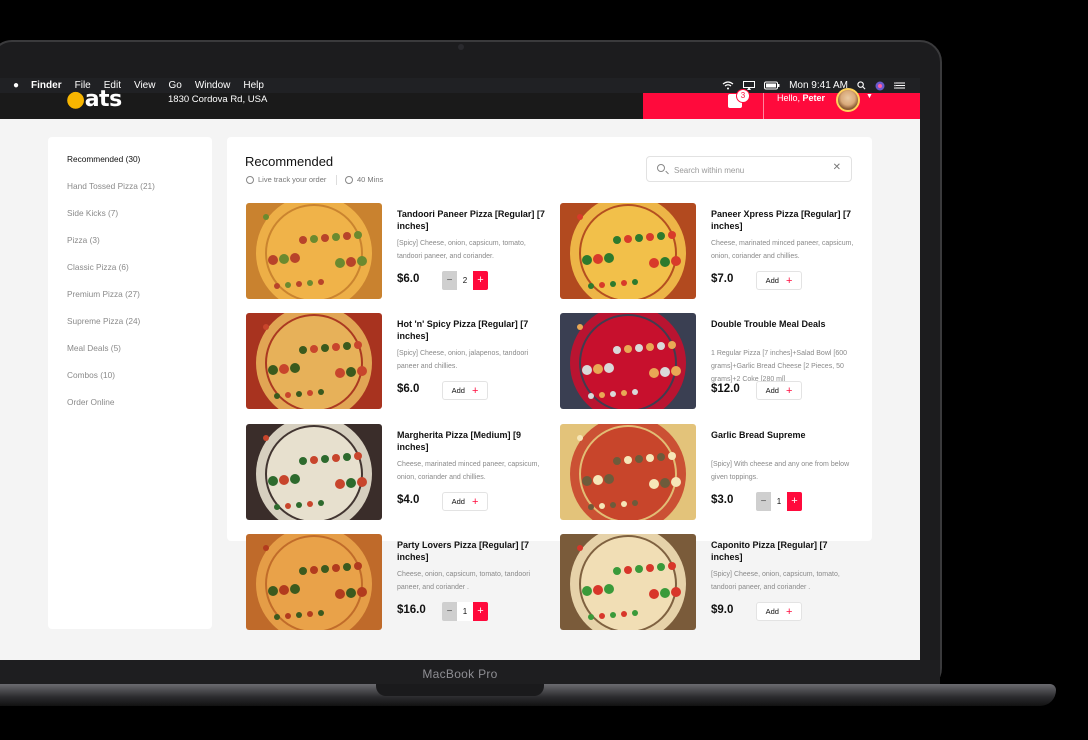  I want to click on meta-divider, so click(336, 180).